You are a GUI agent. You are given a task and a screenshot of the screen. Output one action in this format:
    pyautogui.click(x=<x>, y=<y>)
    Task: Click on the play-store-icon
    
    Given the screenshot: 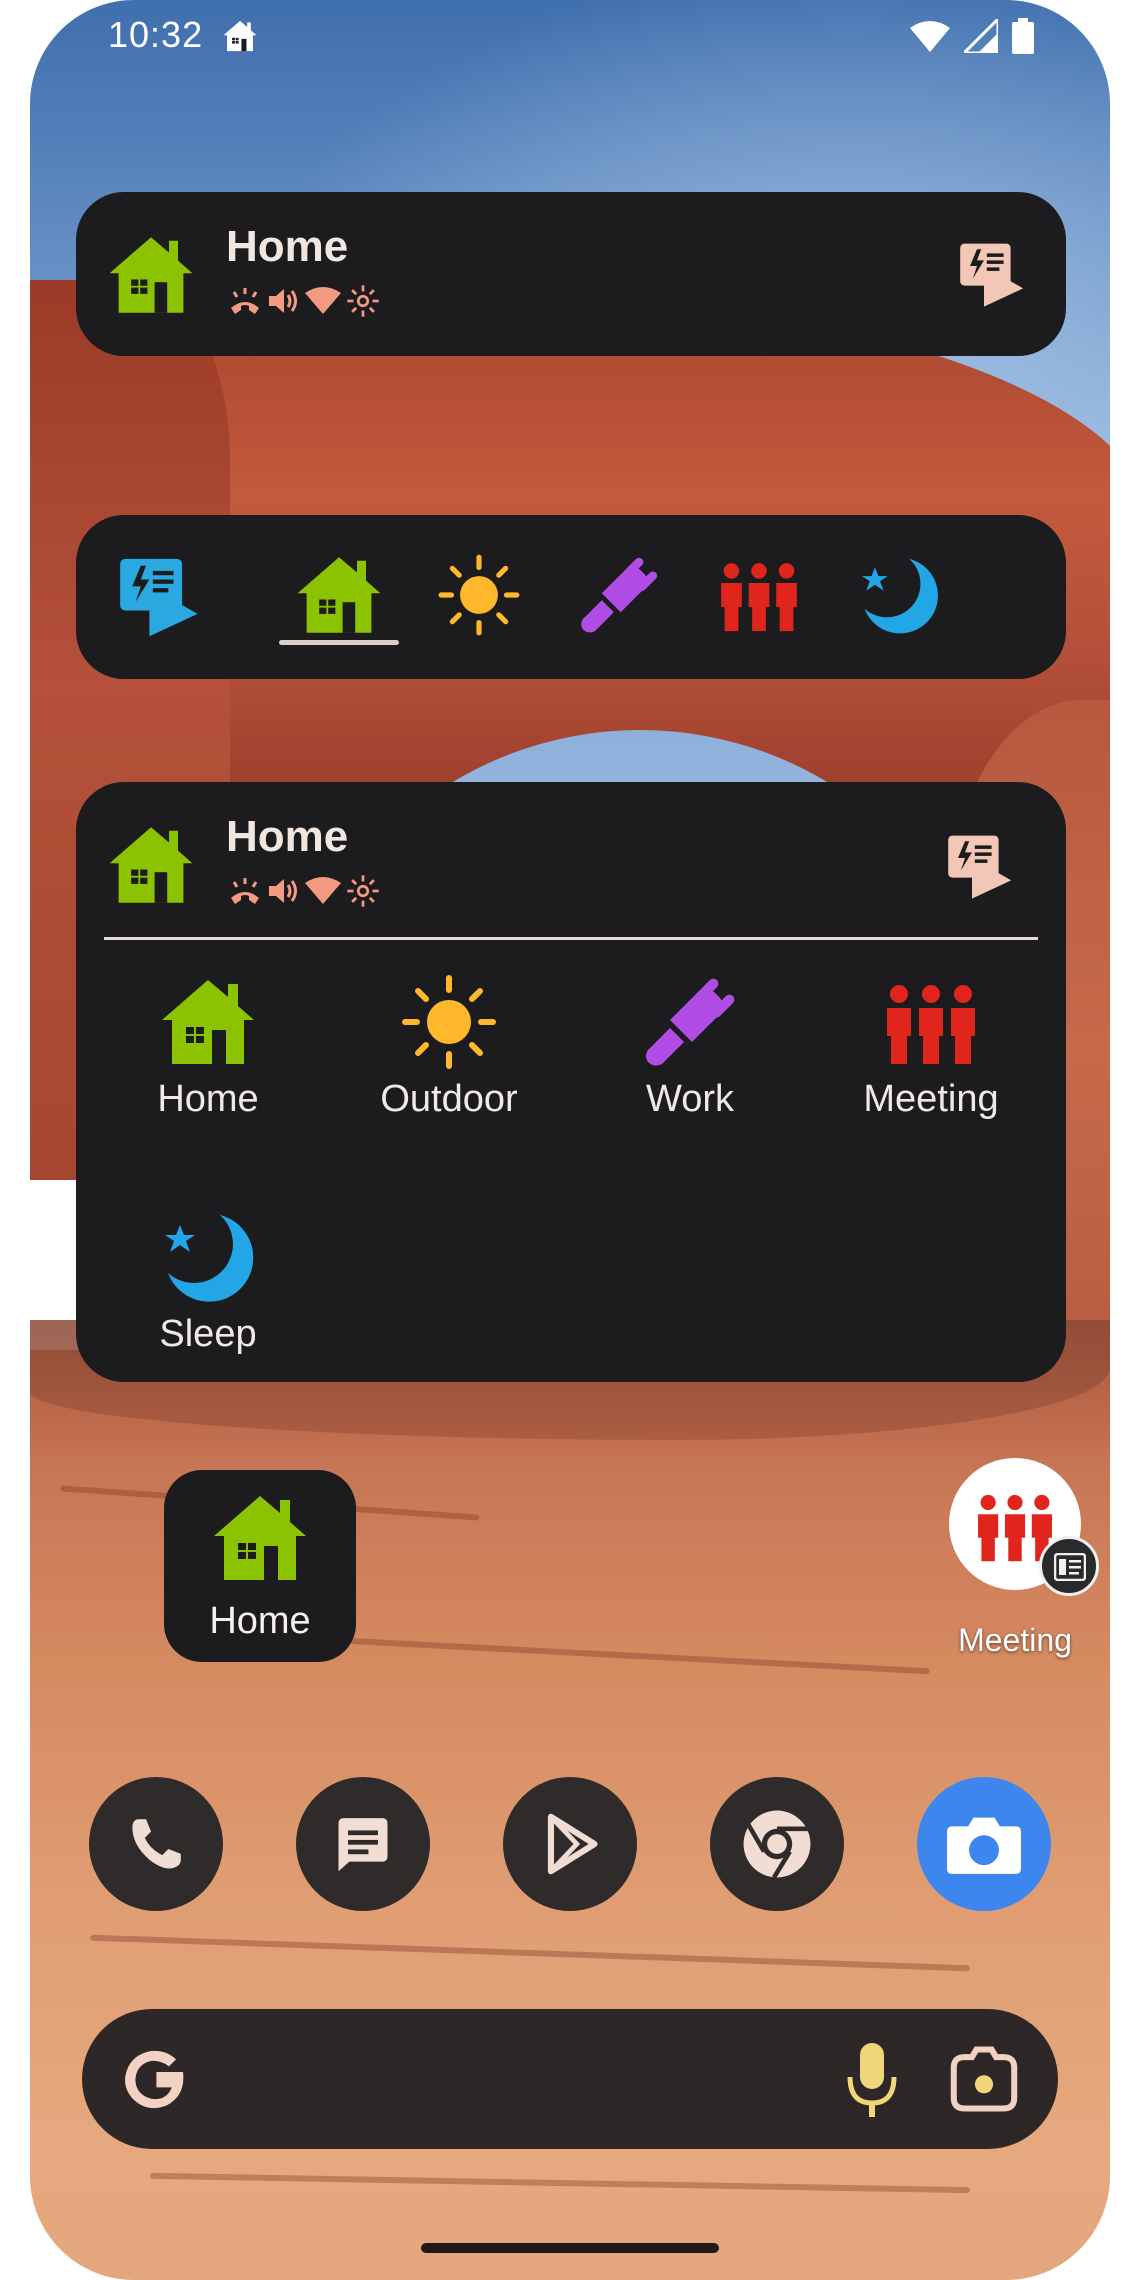 What is the action you would take?
    pyautogui.click(x=572, y=1844)
    